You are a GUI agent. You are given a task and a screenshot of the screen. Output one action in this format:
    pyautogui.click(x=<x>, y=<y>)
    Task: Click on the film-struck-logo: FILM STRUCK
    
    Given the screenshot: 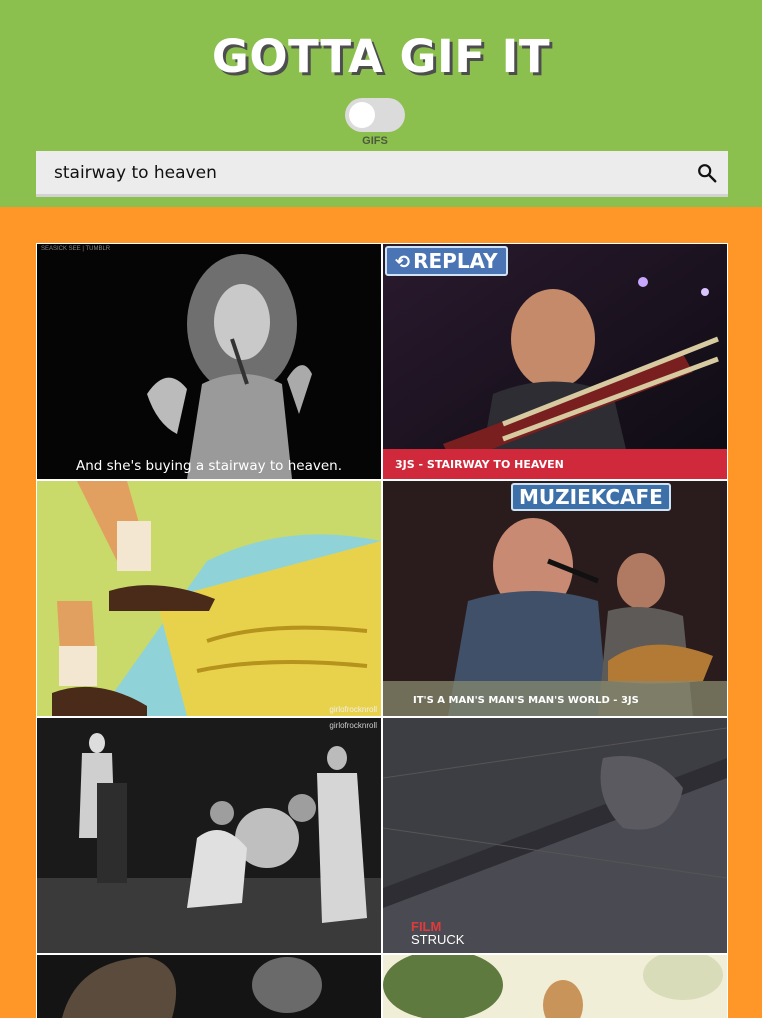 What is the action you would take?
    pyautogui.click(x=425, y=933)
    